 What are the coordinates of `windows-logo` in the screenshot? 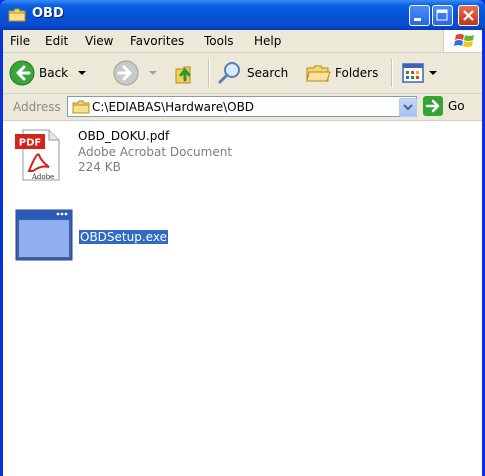 It's located at (462, 41).